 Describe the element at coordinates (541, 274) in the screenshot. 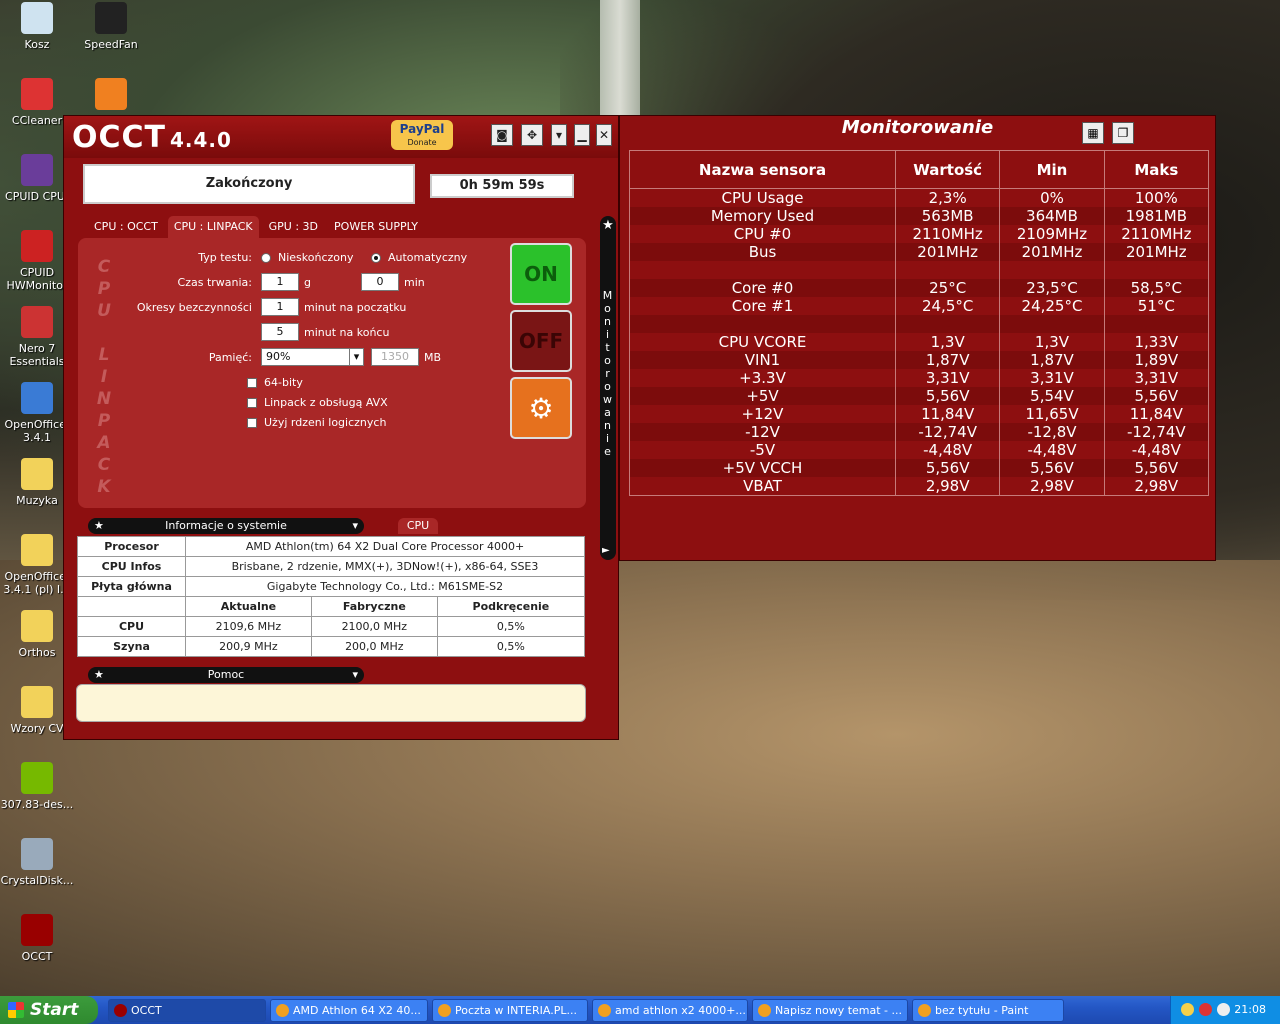

I see `on-button: ON` at that location.